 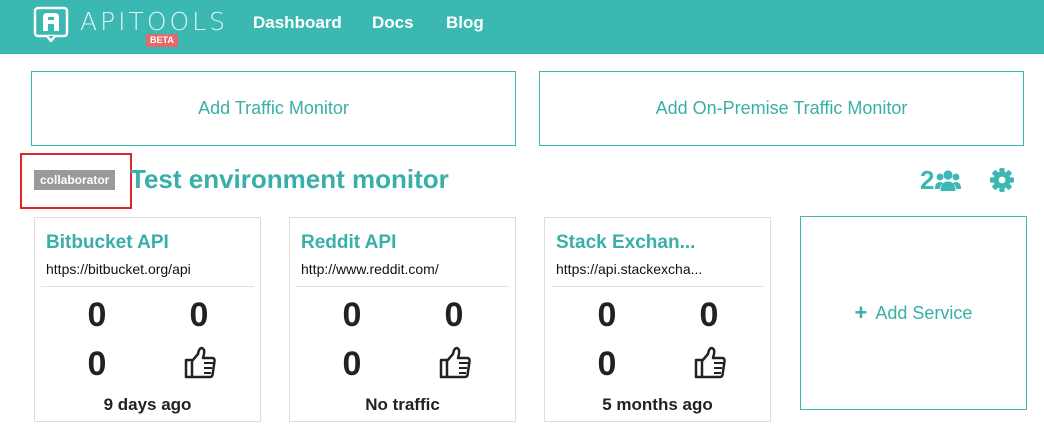 What do you see at coordinates (465, 23) in the screenshot?
I see `nav-blog-link: Blog` at bounding box center [465, 23].